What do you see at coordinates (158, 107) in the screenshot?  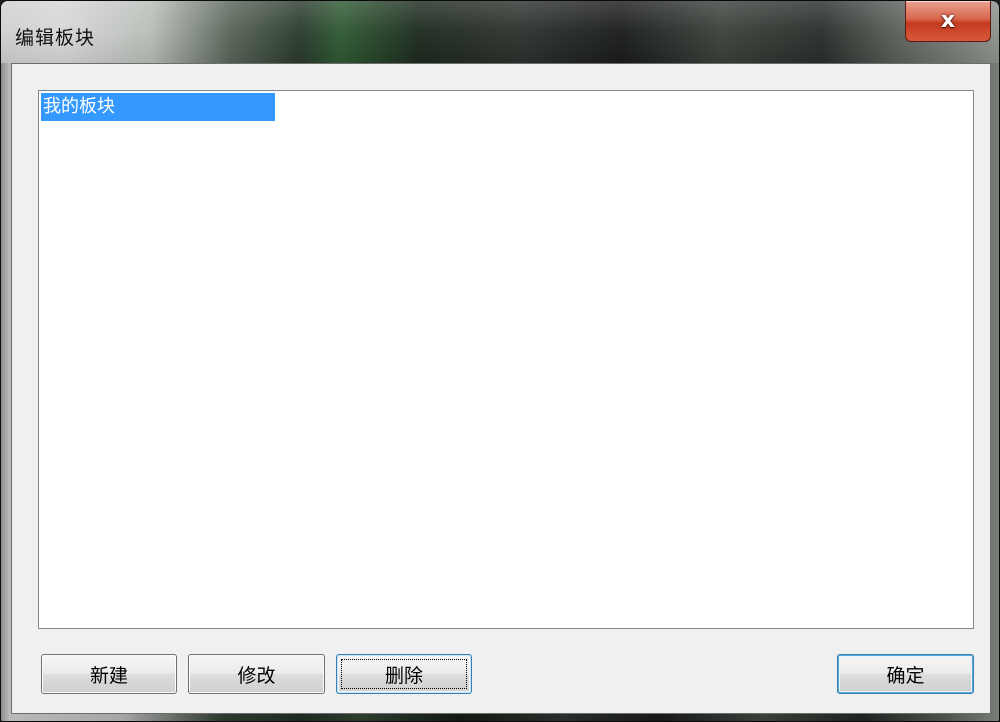 I see `list-item-my-board: 我的板块` at bounding box center [158, 107].